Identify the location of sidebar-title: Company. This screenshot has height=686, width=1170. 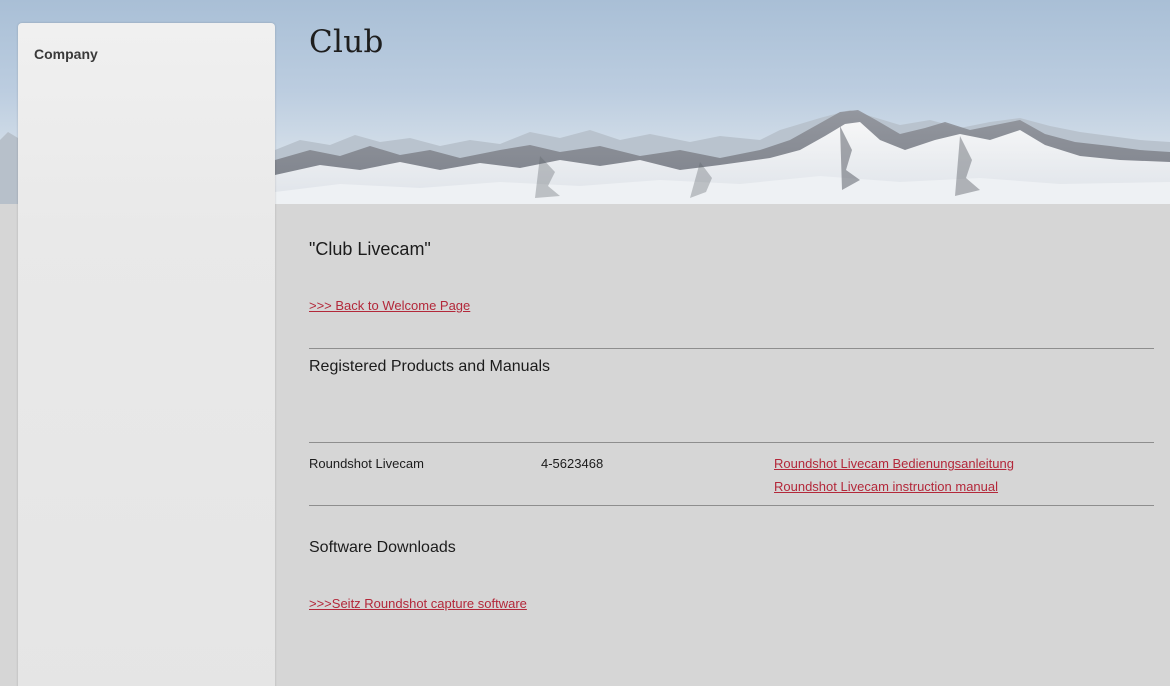
(66, 54).